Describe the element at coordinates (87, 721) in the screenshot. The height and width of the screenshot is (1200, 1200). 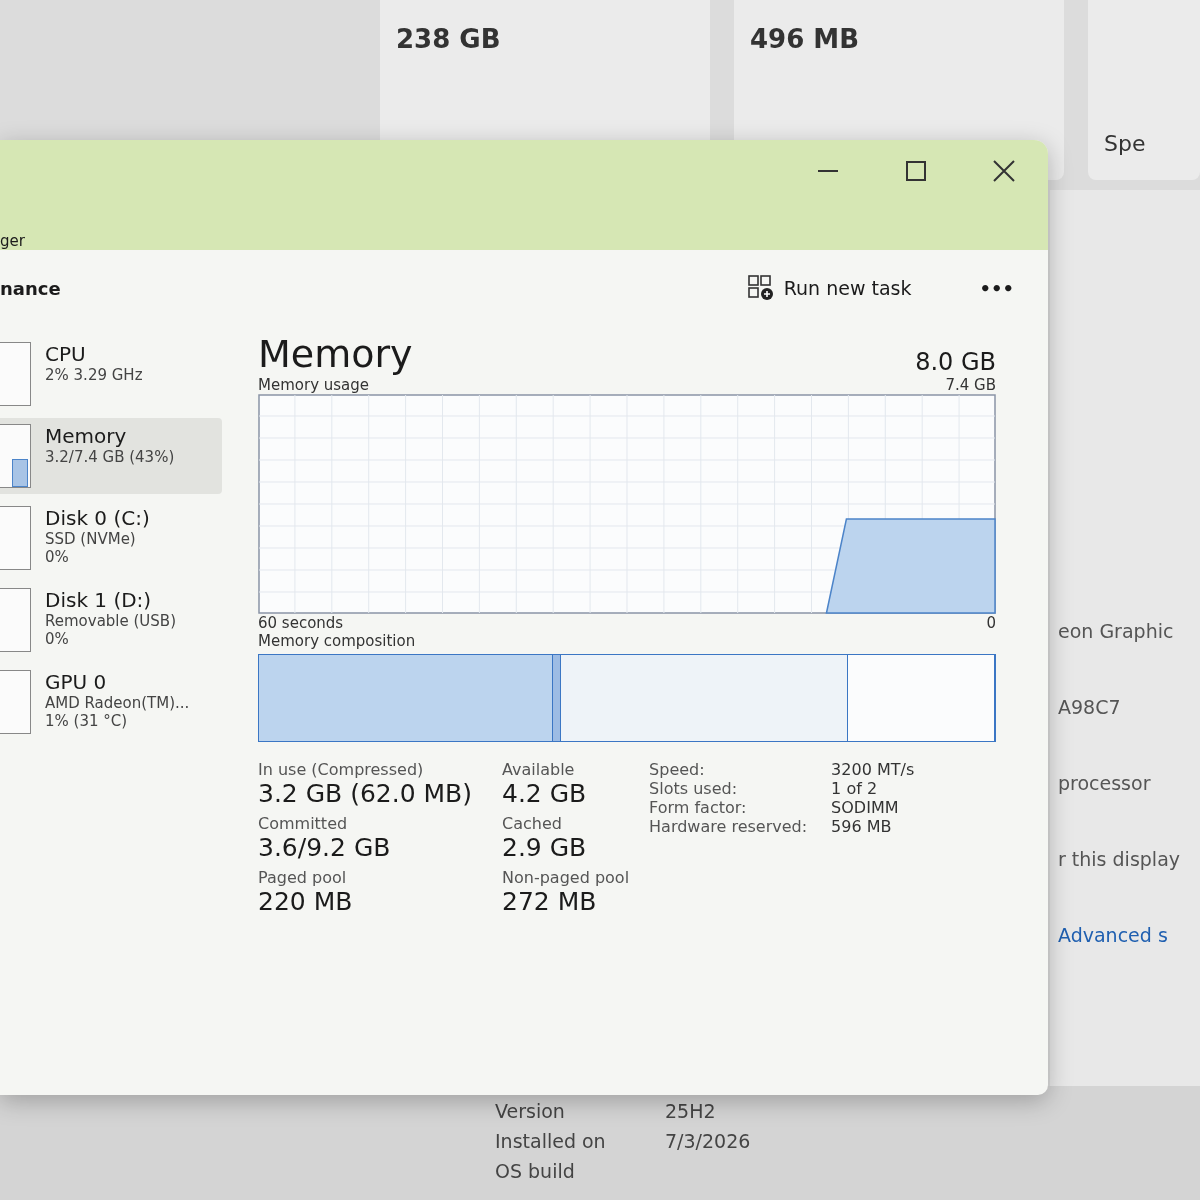
I see `item-detail: 1% (31 °C)` at that location.